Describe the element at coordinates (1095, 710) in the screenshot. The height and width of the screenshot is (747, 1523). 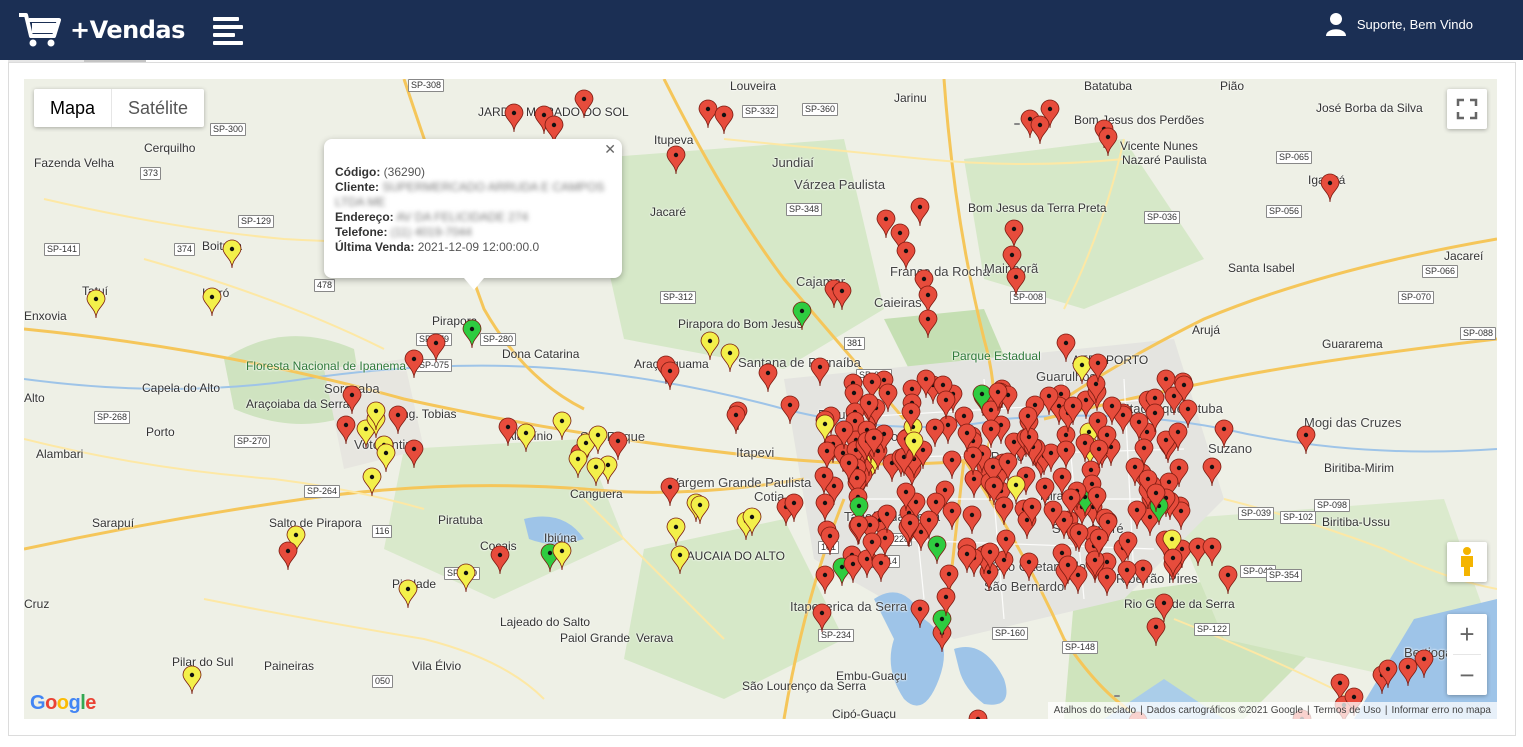
I see `keyboard-shortcuts-link: Atalhos do teclado` at that location.